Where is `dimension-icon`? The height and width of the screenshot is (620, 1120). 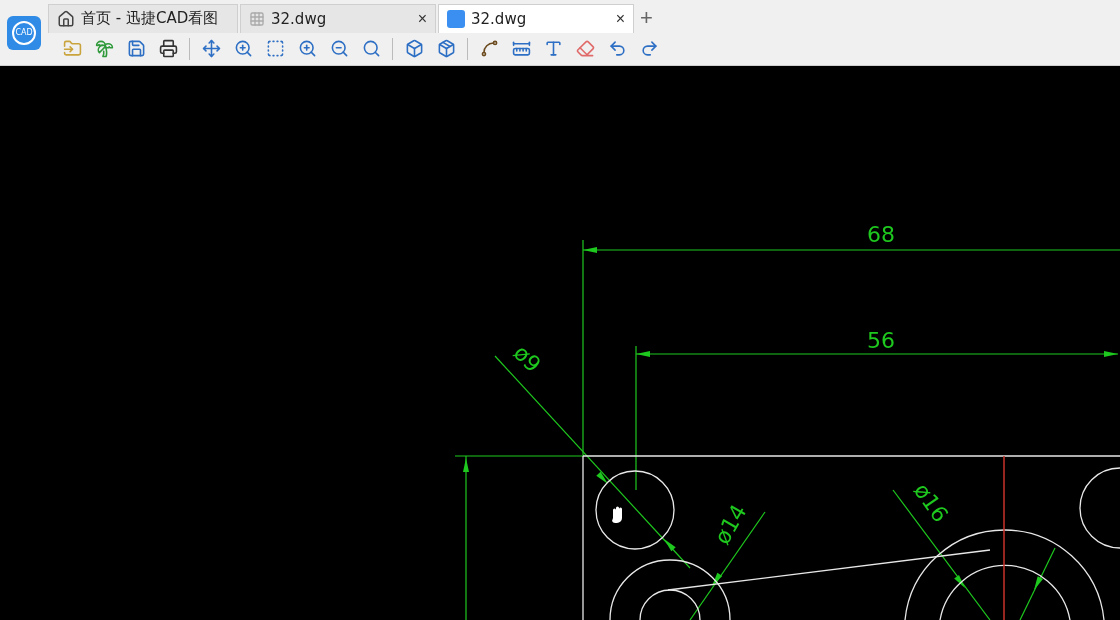
dimension-icon is located at coordinates (521, 49).